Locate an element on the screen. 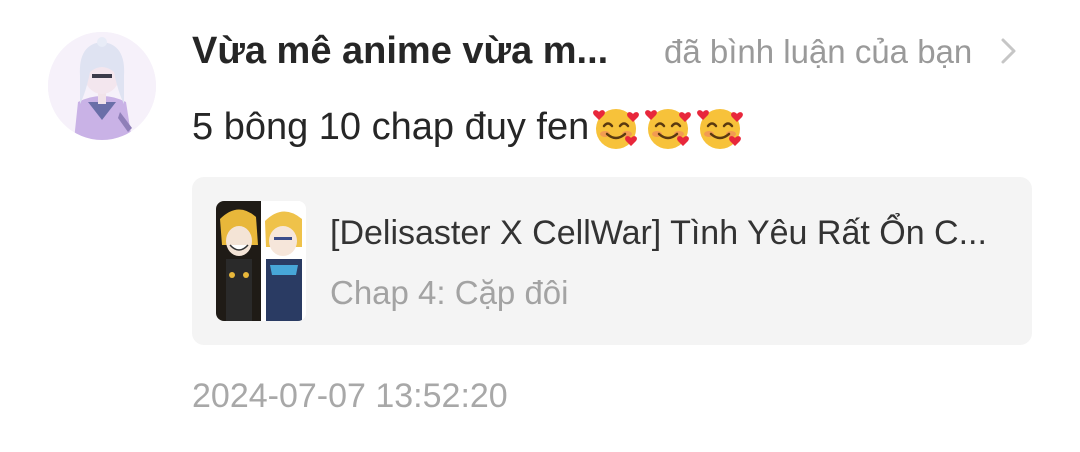 The height and width of the screenshot is (452, 1080). notification-timestamp: 2024-07-07 13:52:20 is located at coordinates (350, 396).